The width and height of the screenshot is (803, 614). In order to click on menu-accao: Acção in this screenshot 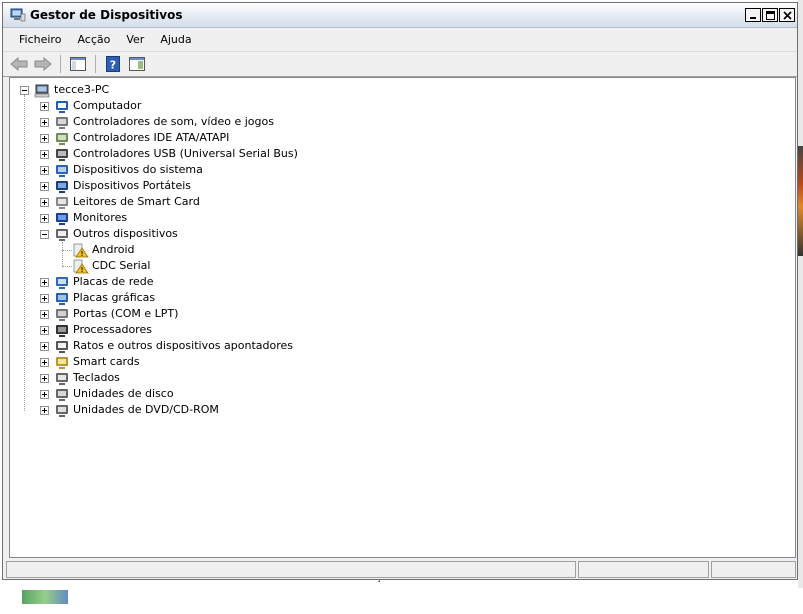, I will do `click(93, 39)`.